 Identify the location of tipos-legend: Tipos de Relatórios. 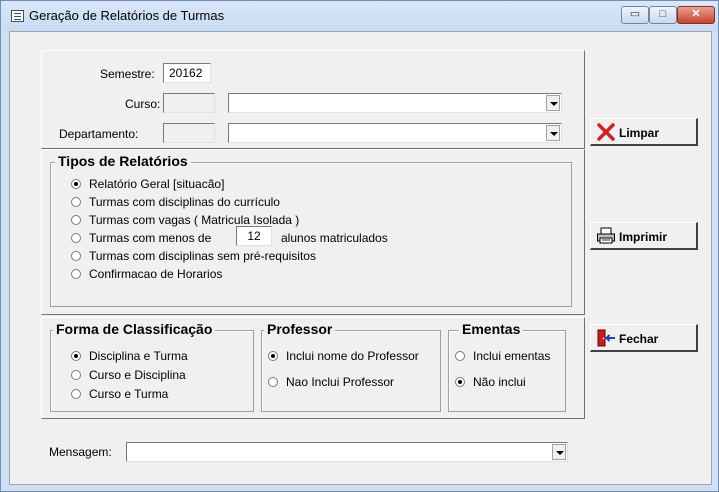
(123, 161).